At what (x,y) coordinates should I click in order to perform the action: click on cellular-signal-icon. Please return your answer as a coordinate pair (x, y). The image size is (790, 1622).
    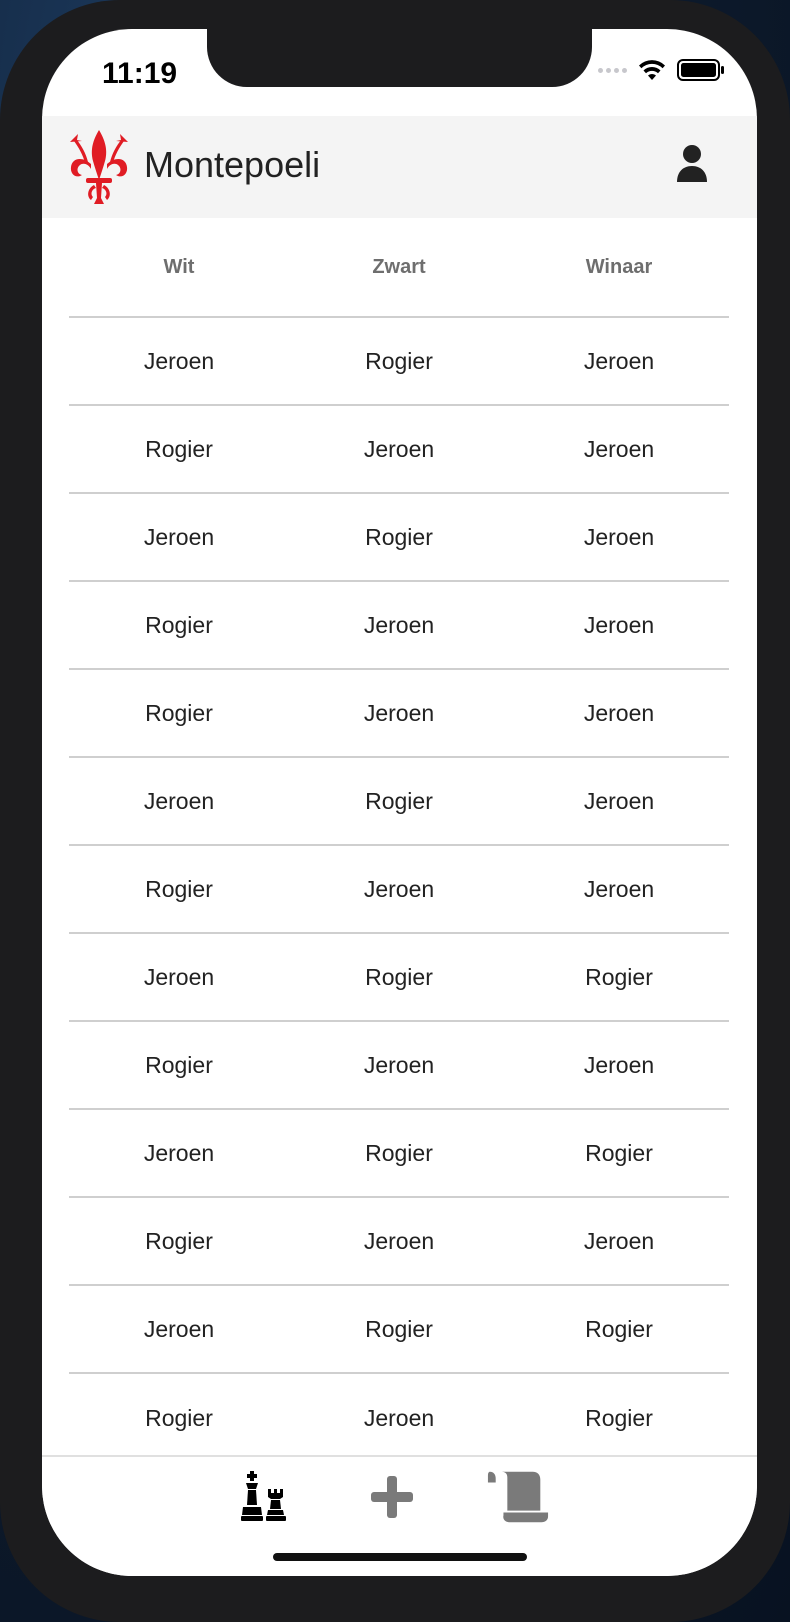
    Looking at the image, I should click on (612, 70).